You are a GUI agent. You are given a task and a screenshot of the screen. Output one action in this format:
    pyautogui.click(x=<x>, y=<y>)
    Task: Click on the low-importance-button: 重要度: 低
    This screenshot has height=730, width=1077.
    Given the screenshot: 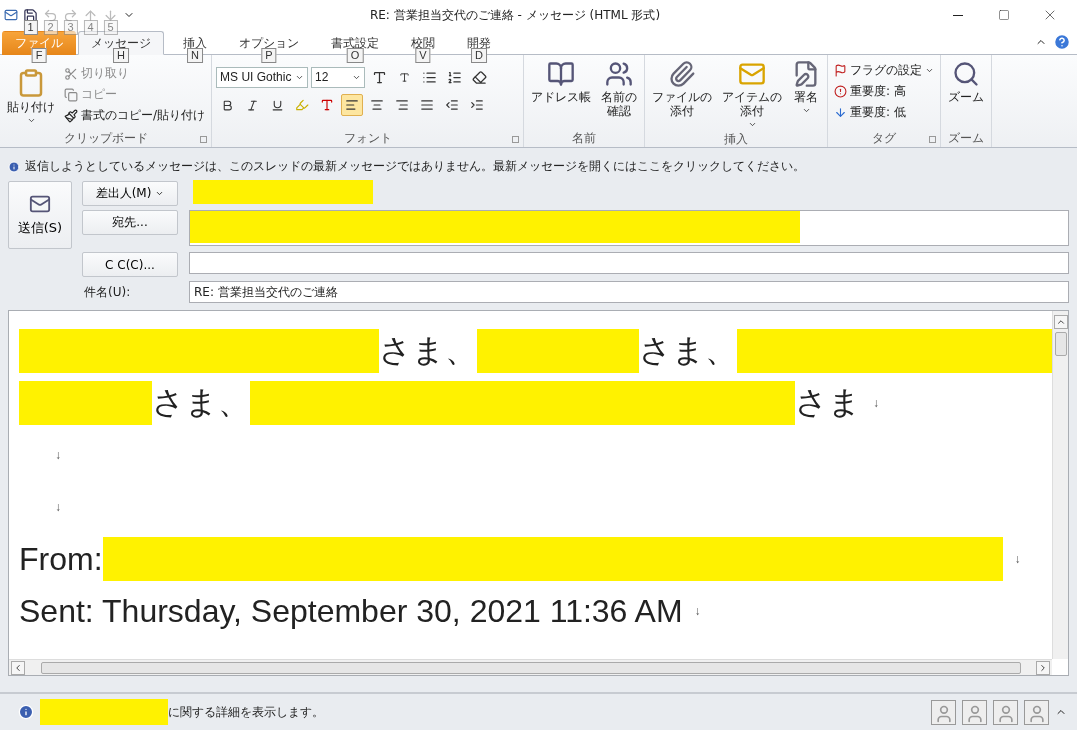 What is the action you would take?
    pyautogui.click(x=884, y=112)
    